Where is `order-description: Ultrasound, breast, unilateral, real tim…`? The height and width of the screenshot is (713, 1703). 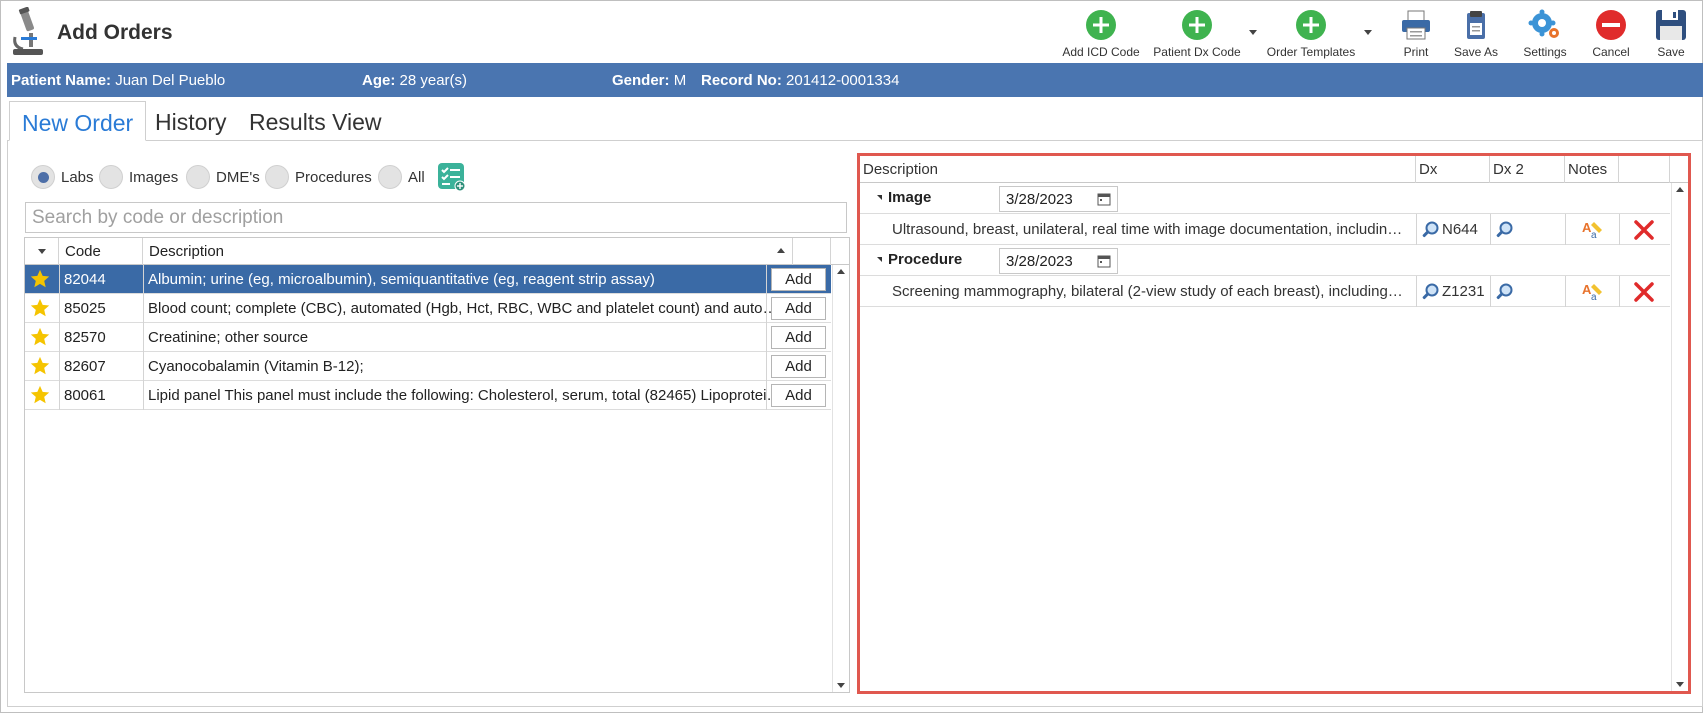 order-description: Ultrasound, breast, unilateral, real tim… is located at coordinates (1148, 229).